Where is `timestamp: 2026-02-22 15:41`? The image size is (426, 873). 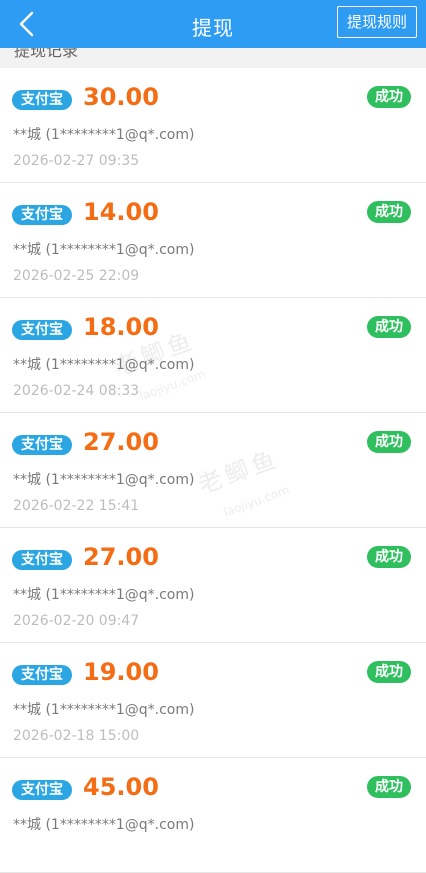 timestamp: 2026-02-22 15:41 is located at coordinates (76, 506).